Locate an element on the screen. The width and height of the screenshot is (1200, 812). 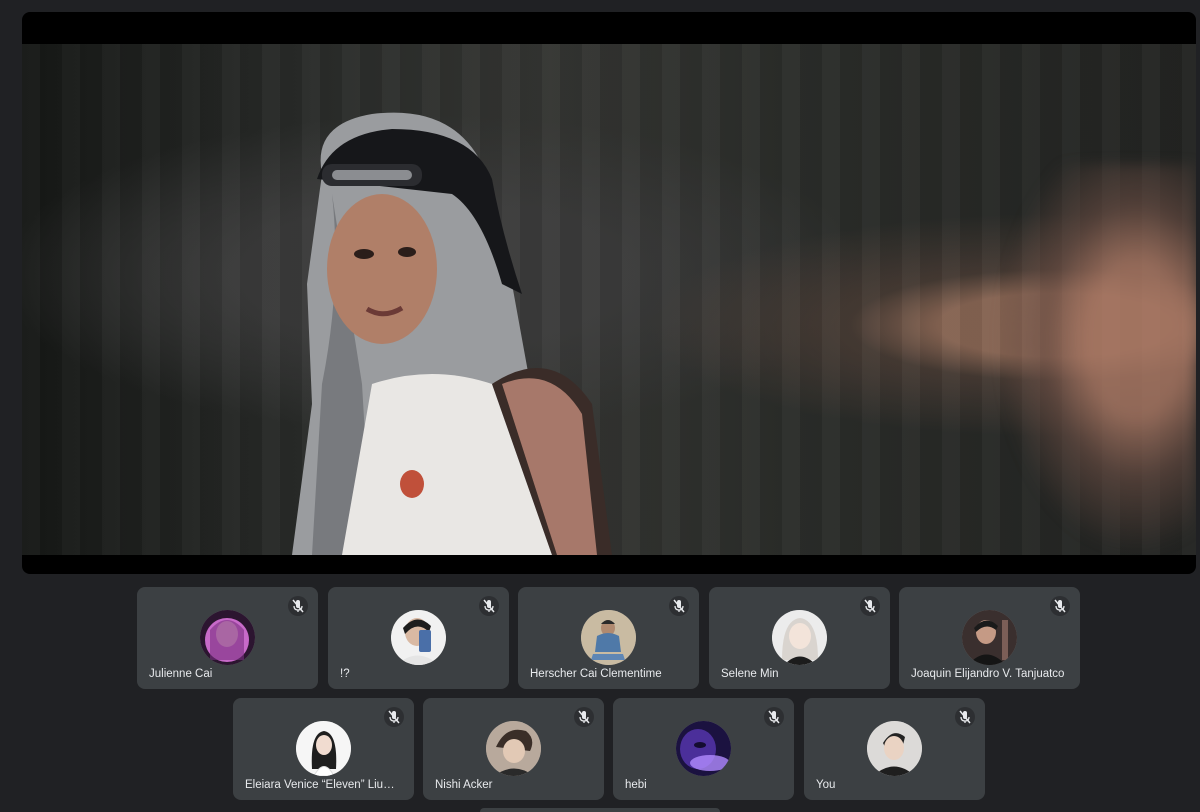
participant-row-1: Julienne Cai !? Herscher Cai Clementime is located at coordinates (600, 638).